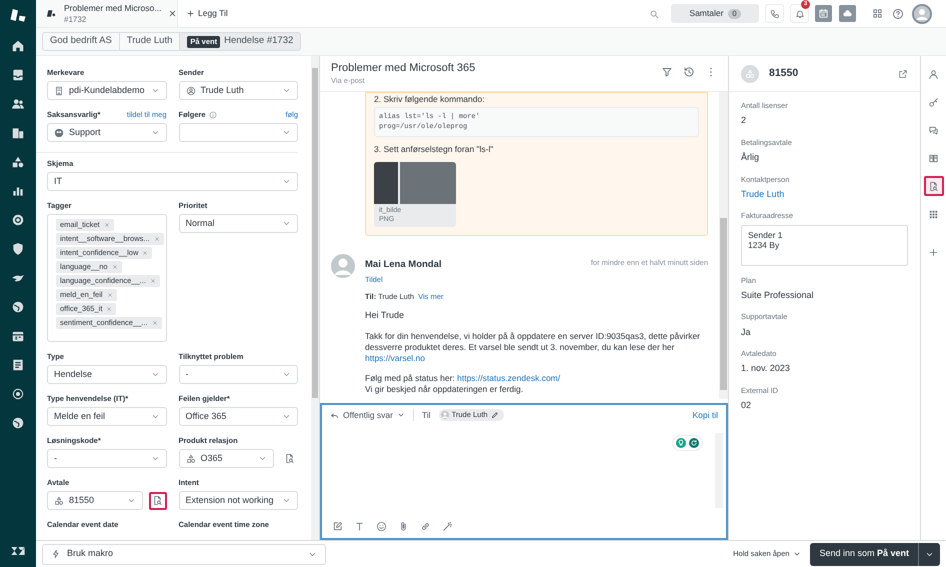 The width and height of the screenshot is (946, 567). I want to click on add-tab-button: Legg Til, so click(207, 13).